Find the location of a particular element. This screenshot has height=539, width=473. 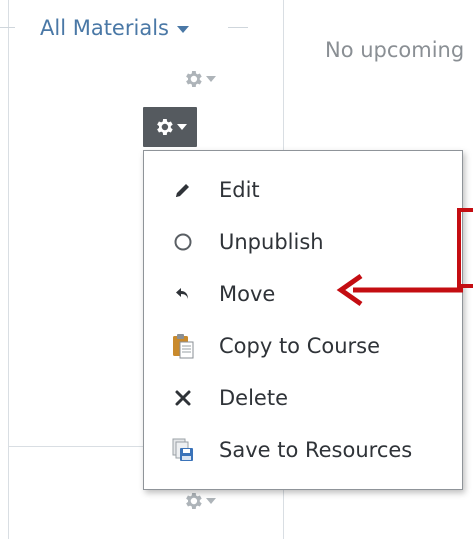

menu-item-label: Copy to Course is located at coordinates (300, 346).